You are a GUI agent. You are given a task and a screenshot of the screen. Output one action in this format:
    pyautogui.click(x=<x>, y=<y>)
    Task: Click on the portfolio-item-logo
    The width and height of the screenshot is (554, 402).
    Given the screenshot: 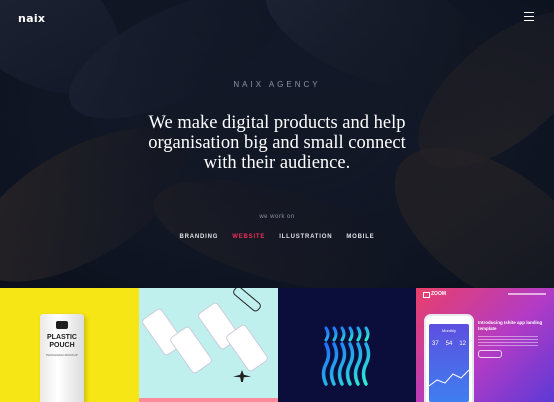 What is the action you would take?
    pyautogui.click(x=347, y=345)
    